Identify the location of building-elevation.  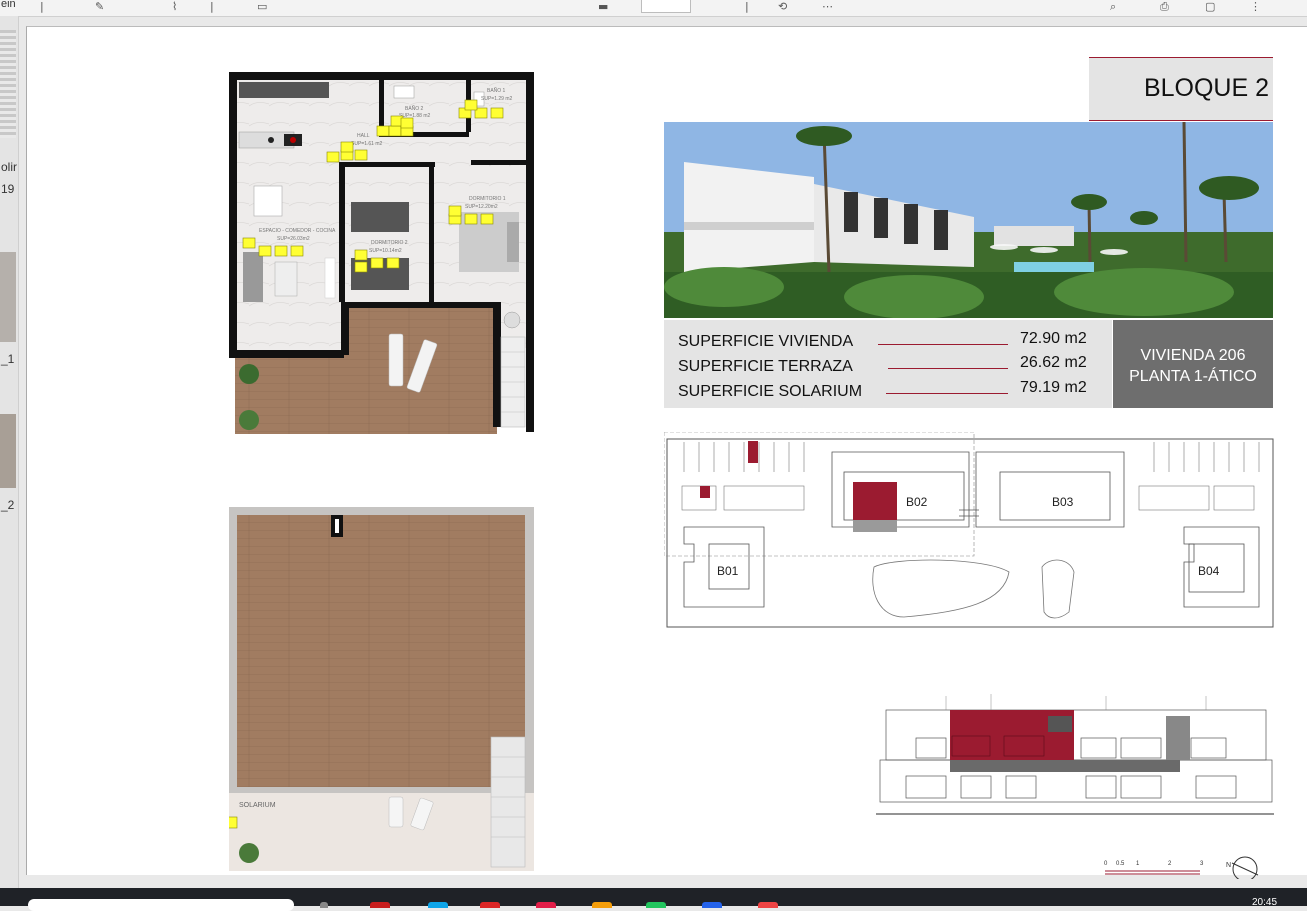
(1075, 754).